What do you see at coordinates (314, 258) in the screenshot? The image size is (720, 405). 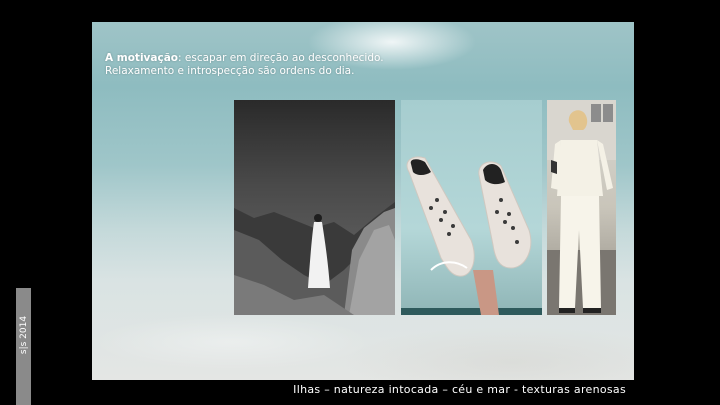 I see `woman-on-rocks-image` at bounding box center [314, 258].